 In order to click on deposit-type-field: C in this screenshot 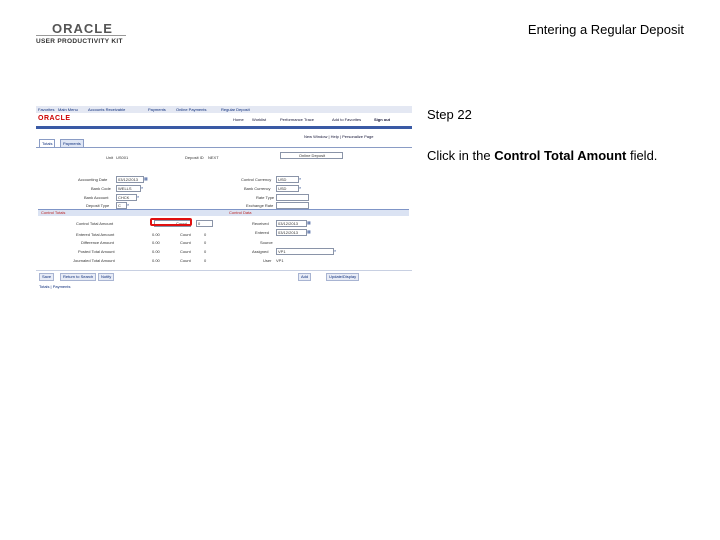, I will do `click(121, 205)`.